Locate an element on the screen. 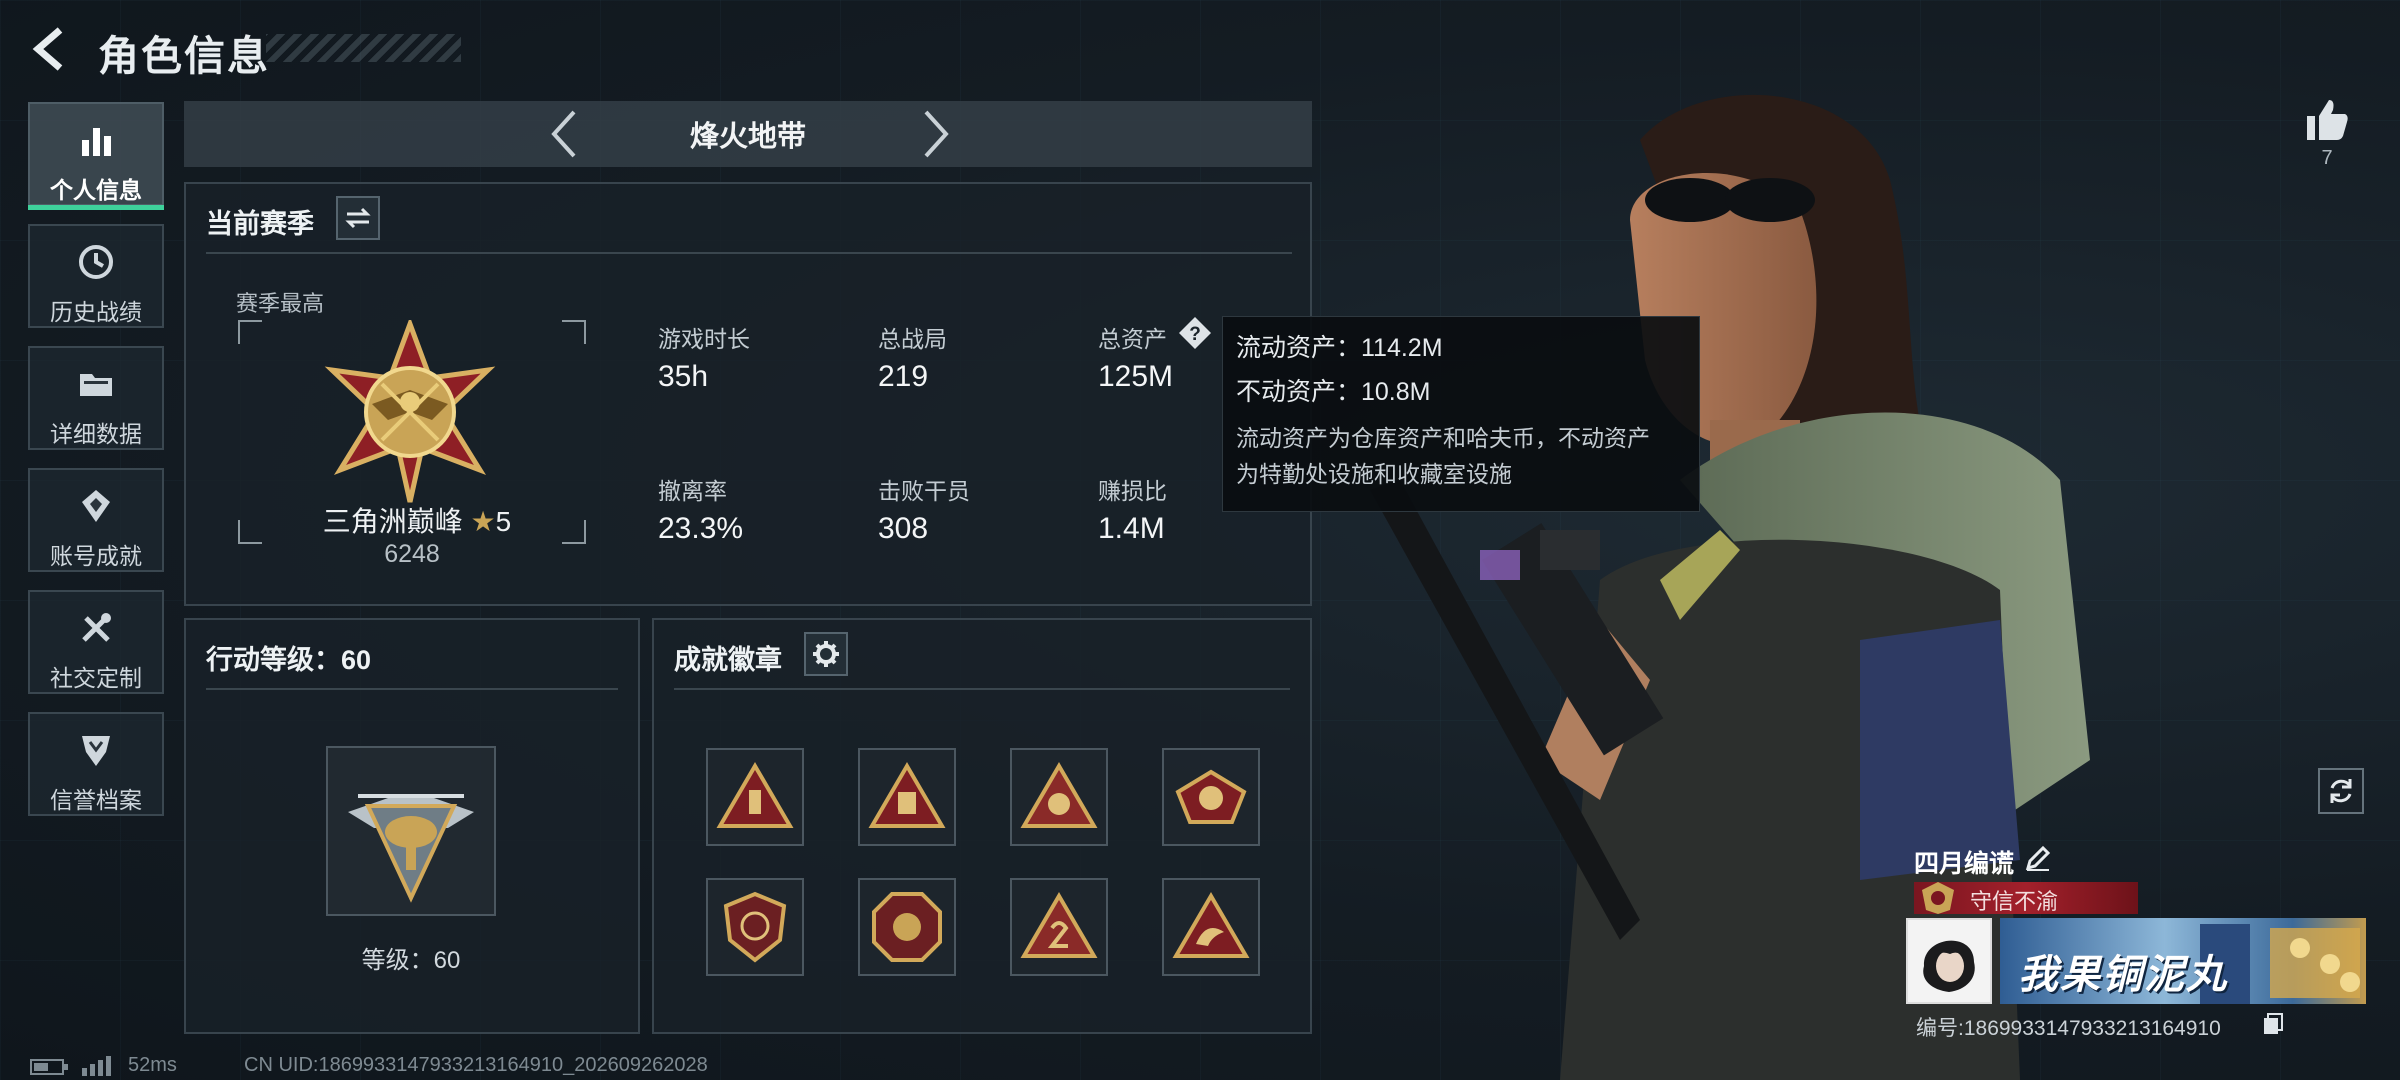  refresh-button is located at coordinates (2341, 791).